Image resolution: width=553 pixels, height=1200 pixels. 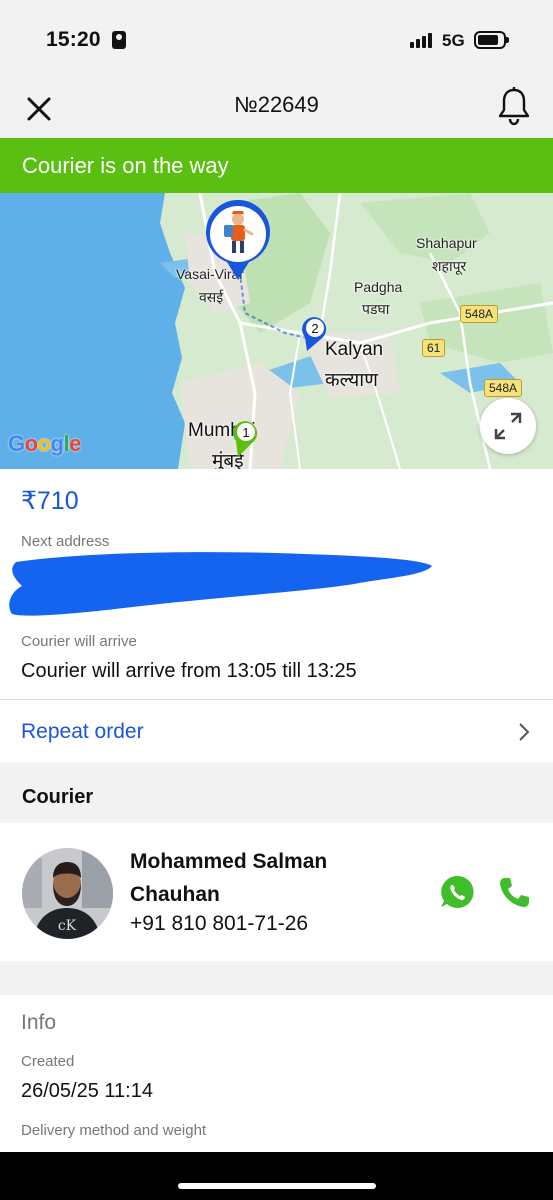 What do you see at coordinates (351, 380) in the screenshot?
I see `map-label-kalyan-local: कल्याण` at bounding box center [351, 380].